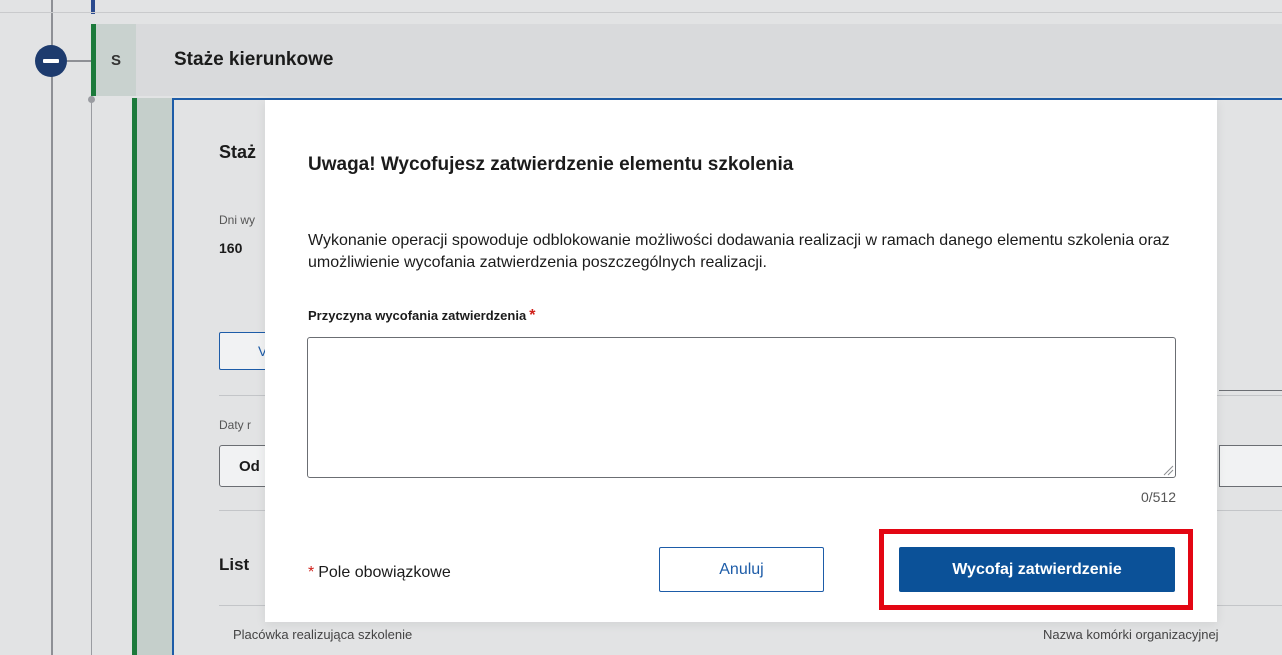  I want to click on section-title: Staże kierunkowe, so click(254, 59).